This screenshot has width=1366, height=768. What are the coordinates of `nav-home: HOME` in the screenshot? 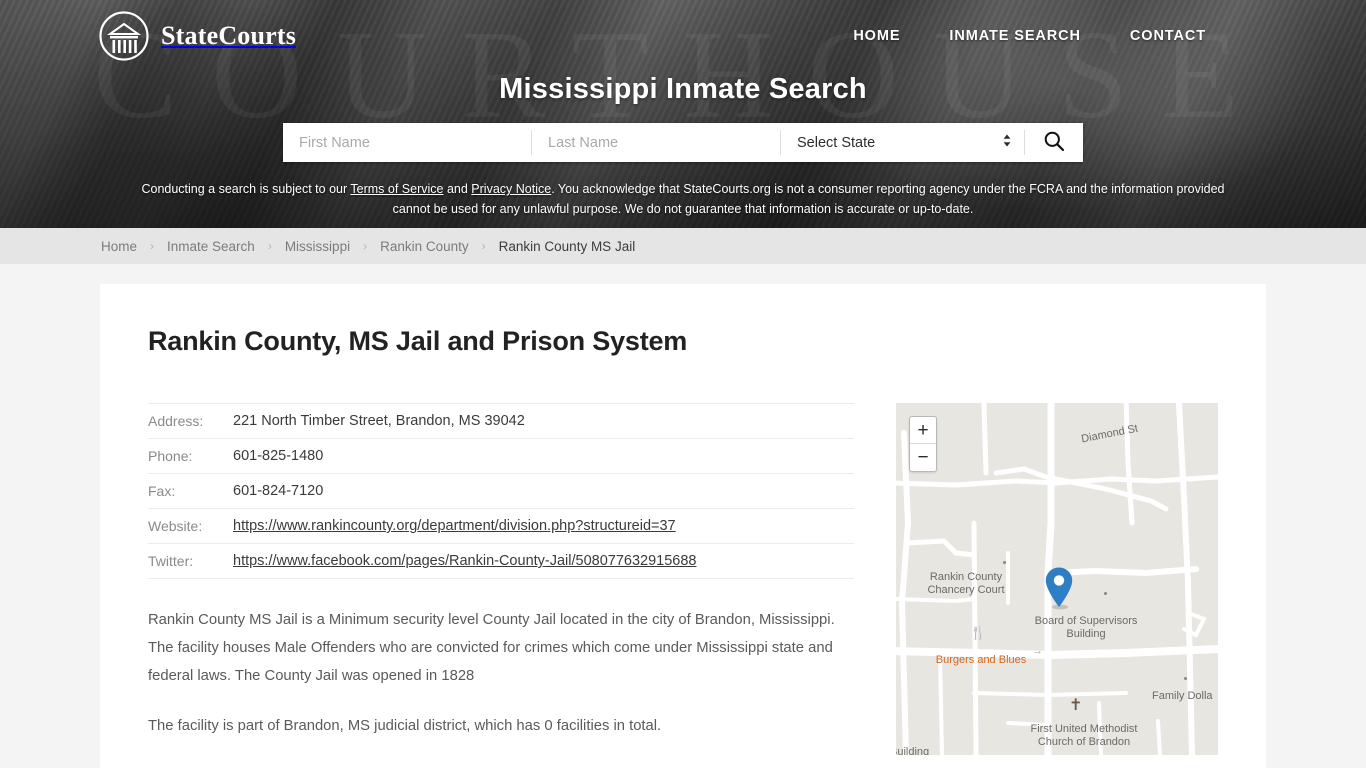 It's located at (876, 36).